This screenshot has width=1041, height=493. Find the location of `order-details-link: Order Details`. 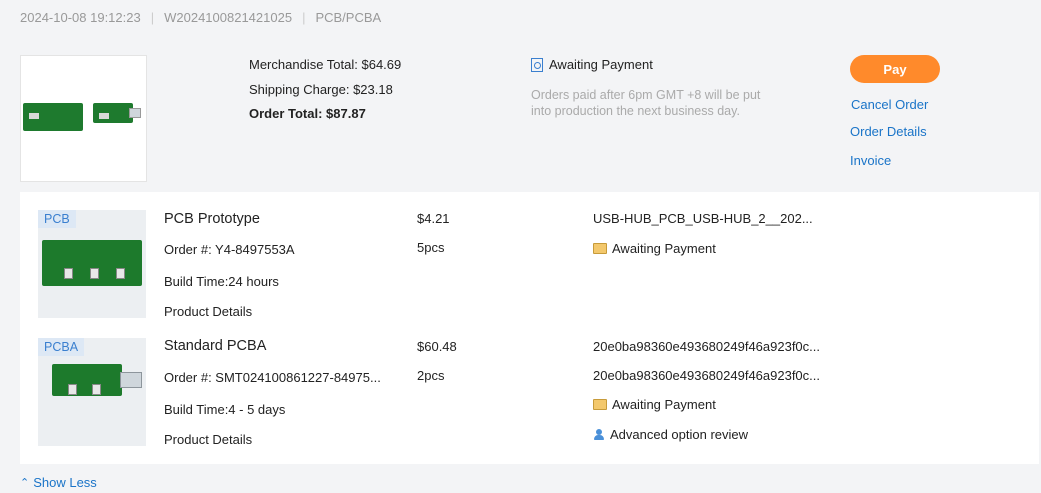

order-details-link: Order Details is located at coordinates (888, 131).